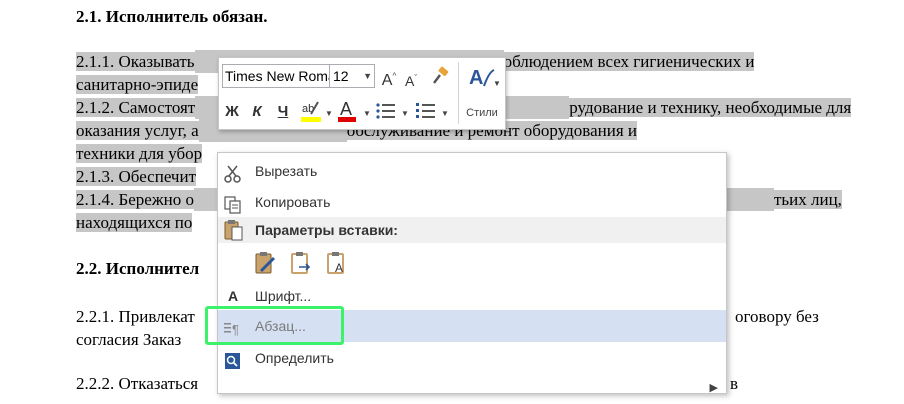 Image resolution: width=904 pixels, height=404 pixels. I want to click on menu-item-next: ▶, so click(472, 388).